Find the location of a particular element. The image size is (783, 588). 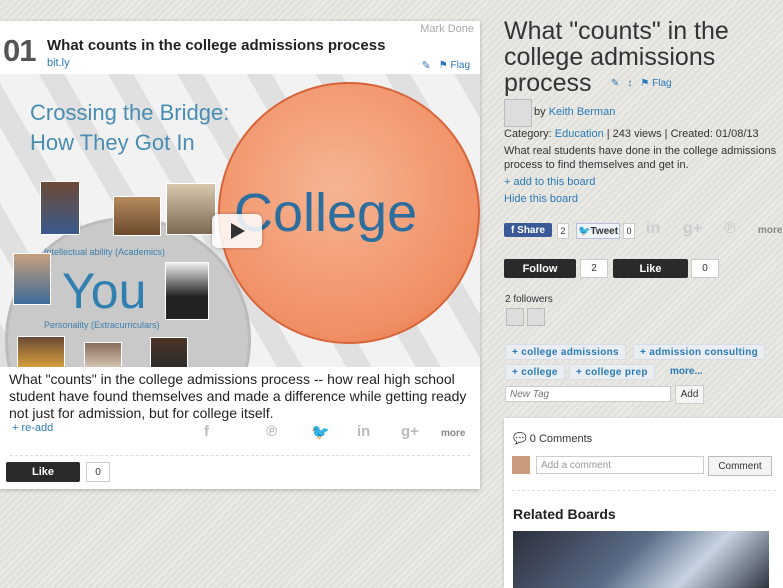

tweet-count: 0 is located at coordinates (629, 231).